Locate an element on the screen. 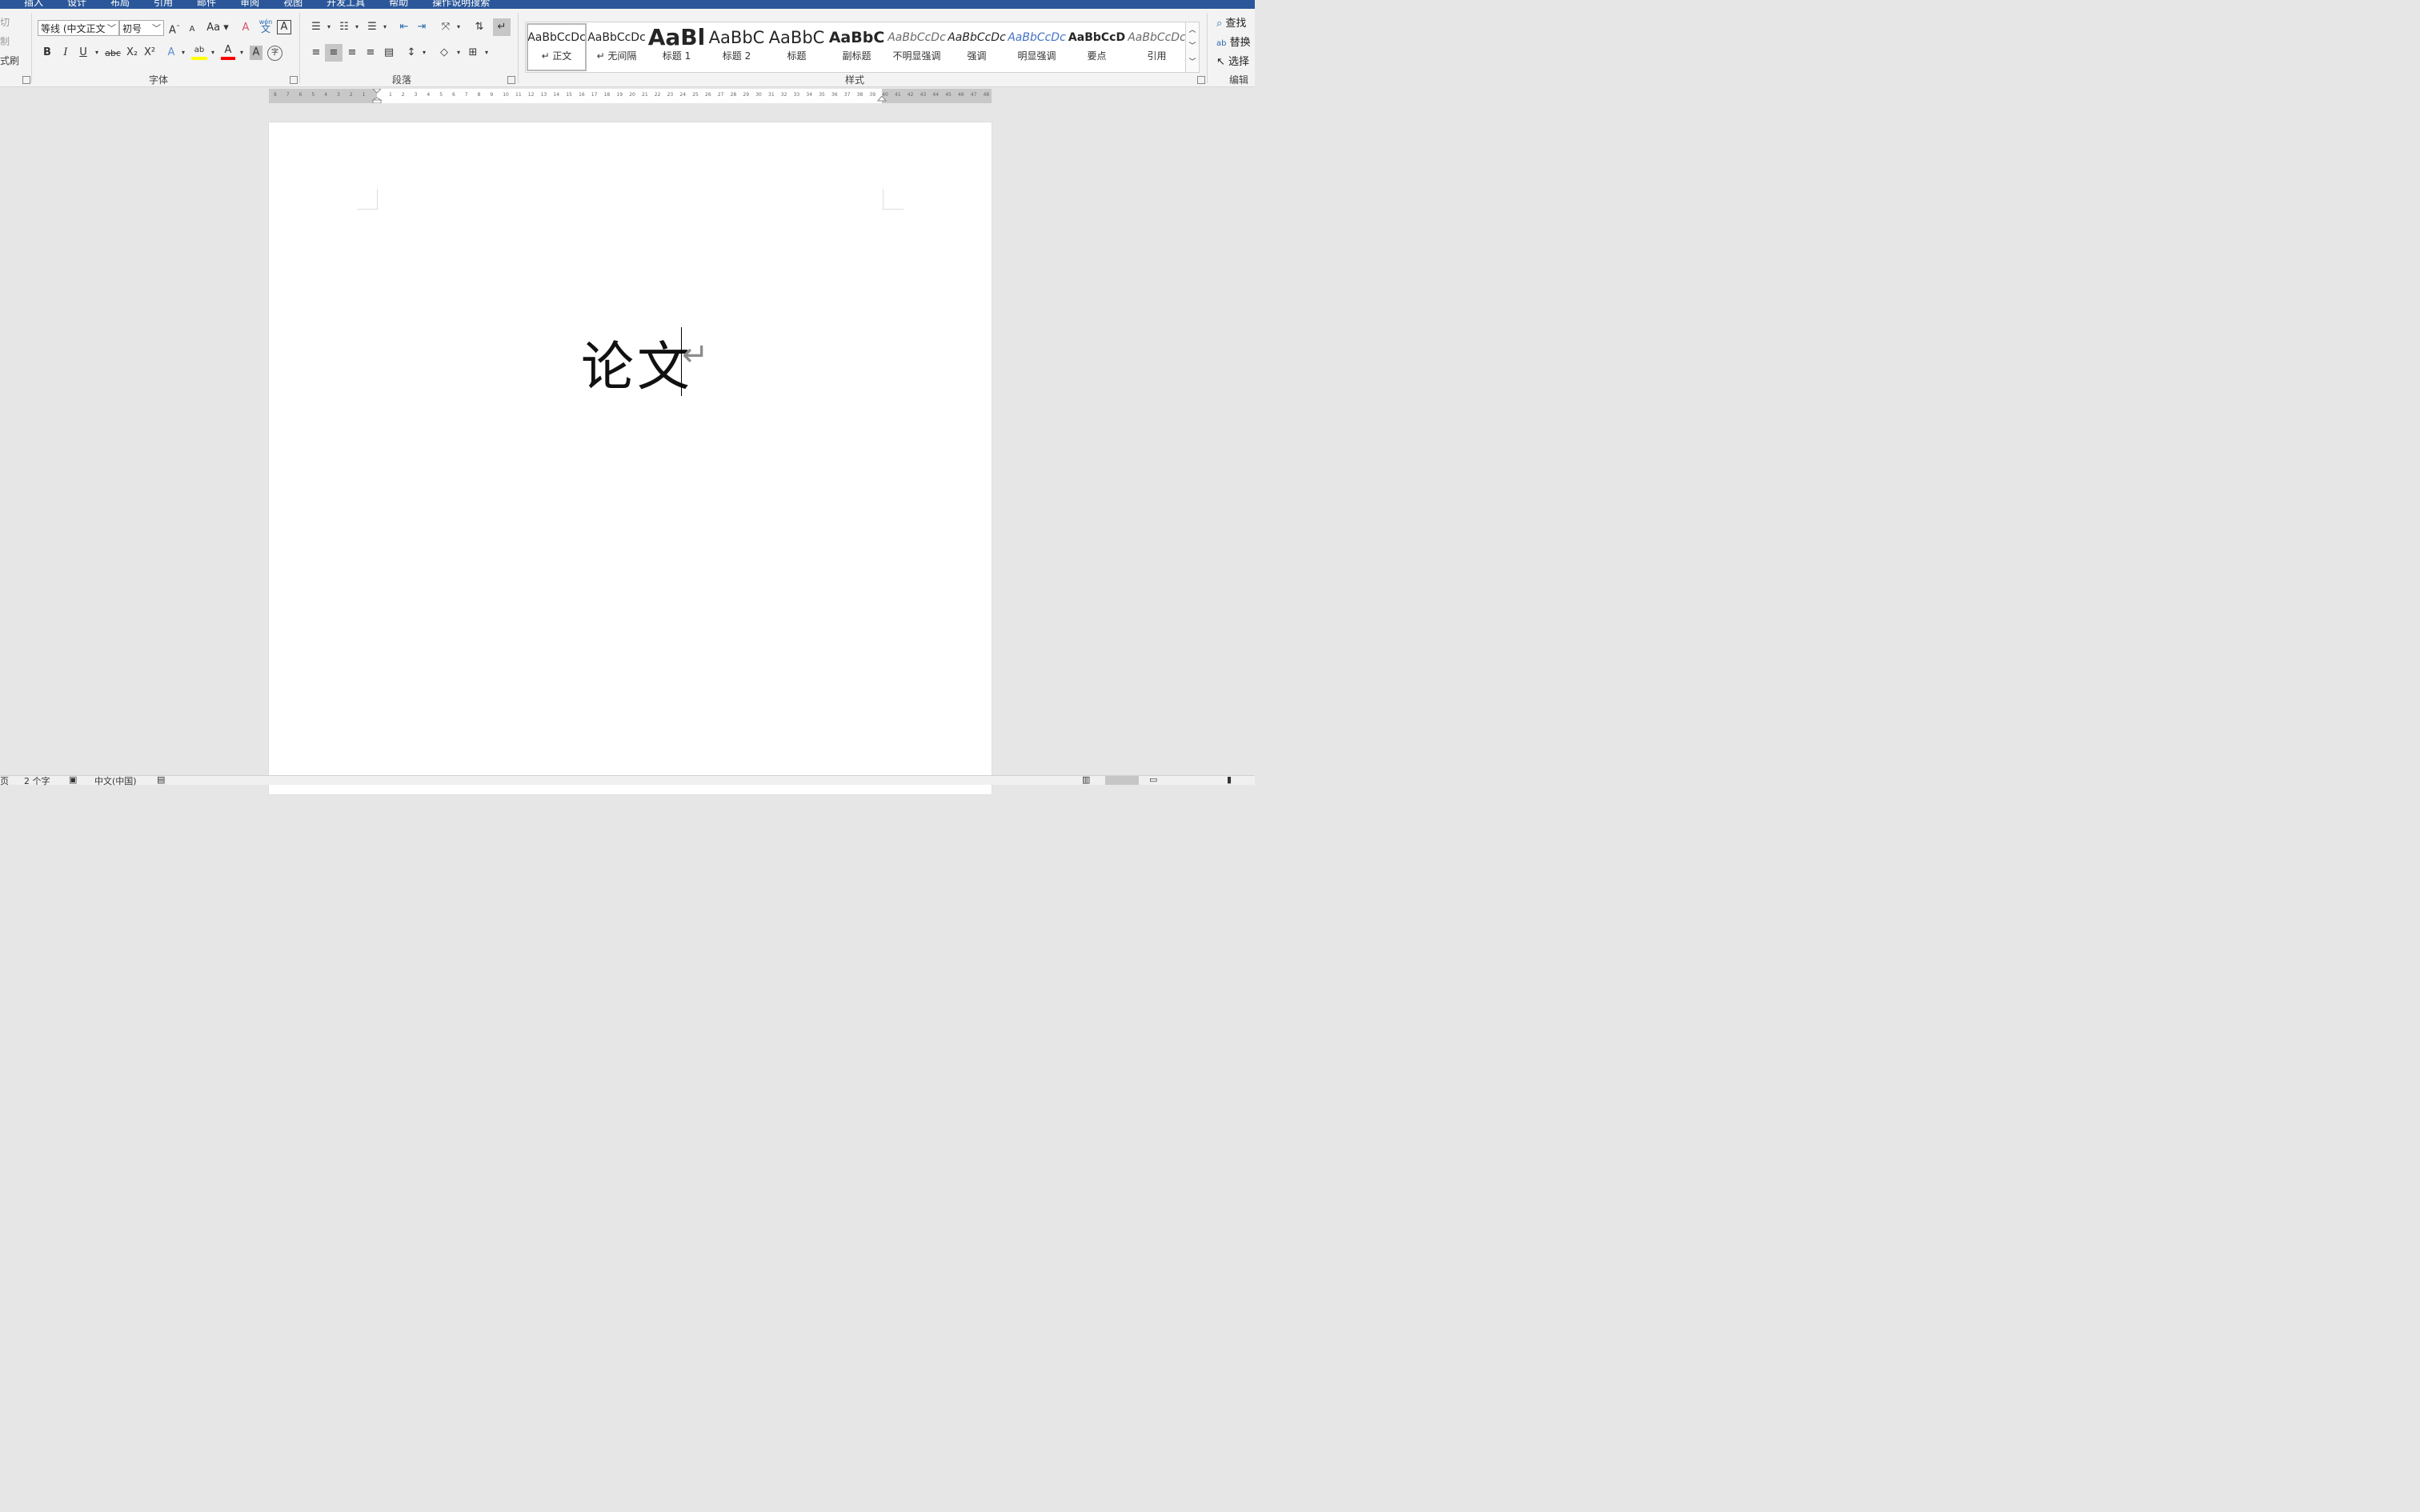 The image size is (2420, 1512). line-spacing-dropdown-icon: ▾ is located at coordinates (424, 53).